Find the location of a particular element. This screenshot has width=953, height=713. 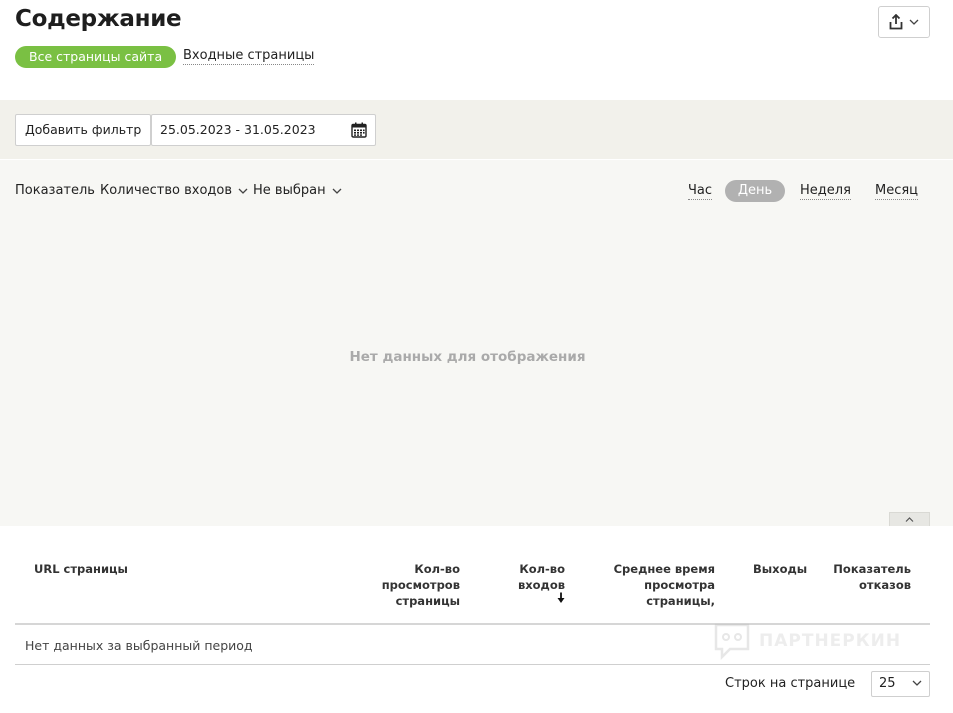

watermark-text: ПАРТНЕРКИН is located at coordinates (830, 641).